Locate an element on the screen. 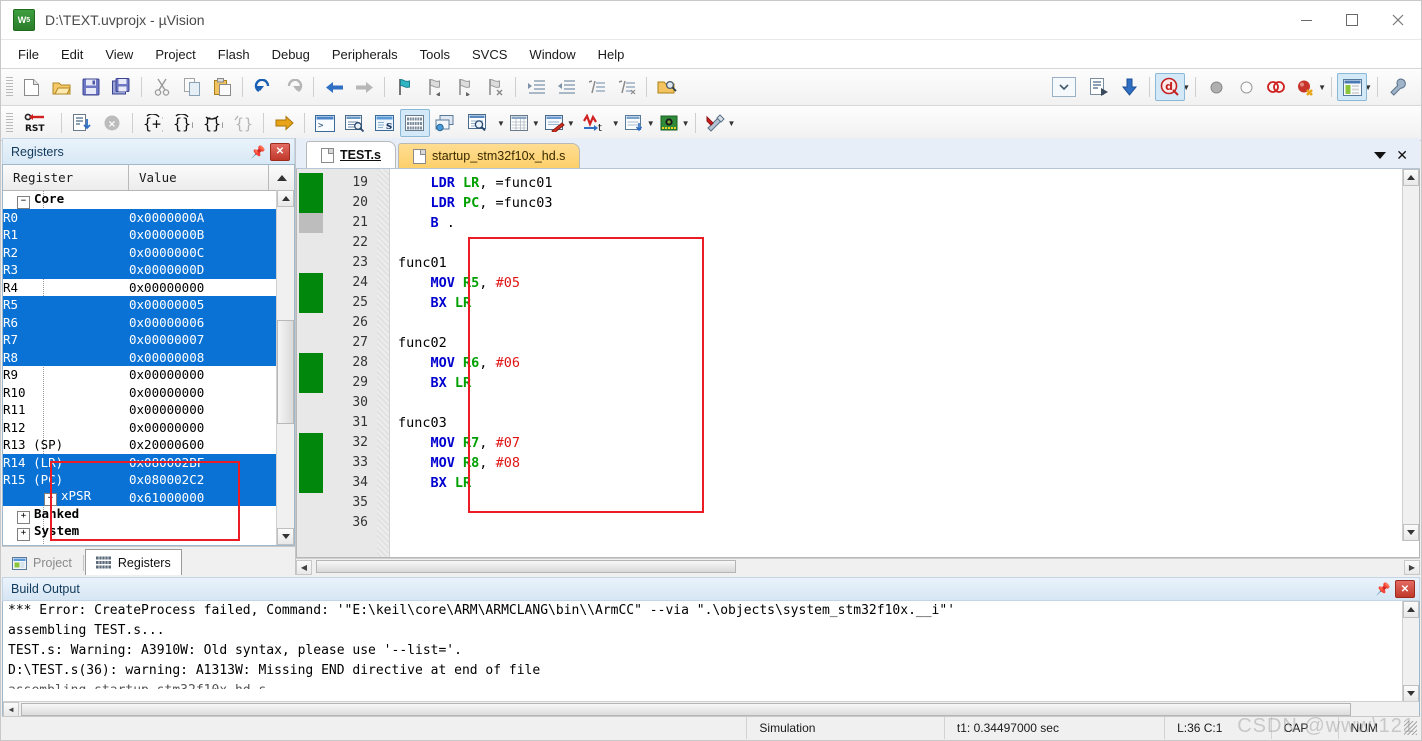 The height and width of the screenshot is (741, 1422). code-line: MOV R7, #07 is located at coordinates (904, 443).